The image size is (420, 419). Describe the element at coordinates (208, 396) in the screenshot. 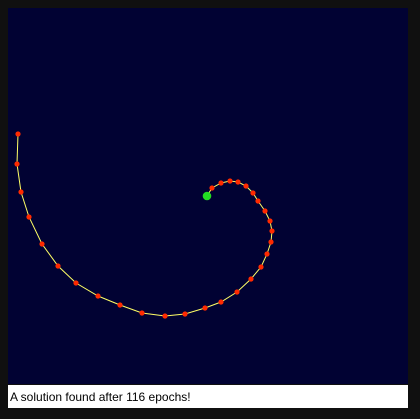

I see `status-bar: A solution found after 116 epochs!` at that location.